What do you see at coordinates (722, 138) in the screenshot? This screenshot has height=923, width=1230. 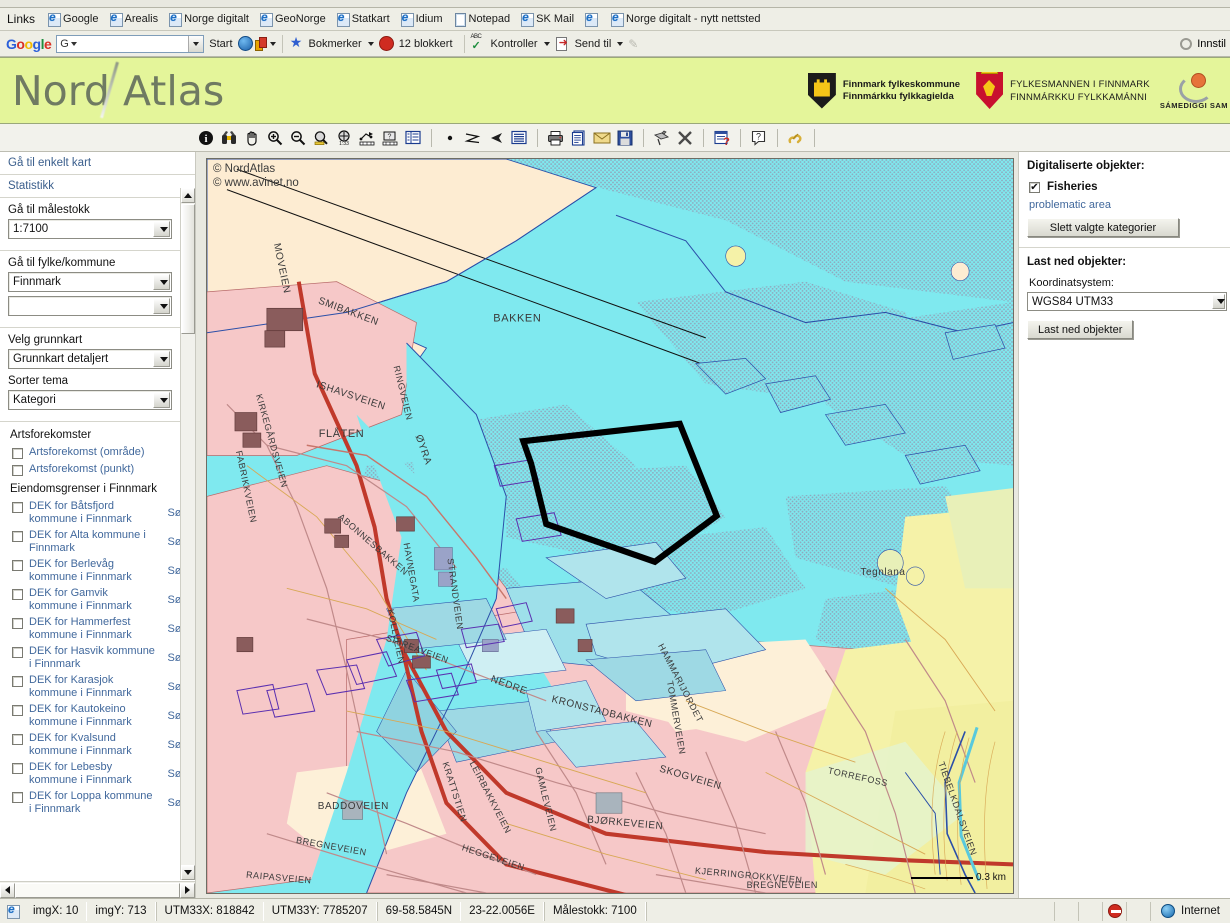 I see `help-query-icon: ?` at bounding box center [722, 138].